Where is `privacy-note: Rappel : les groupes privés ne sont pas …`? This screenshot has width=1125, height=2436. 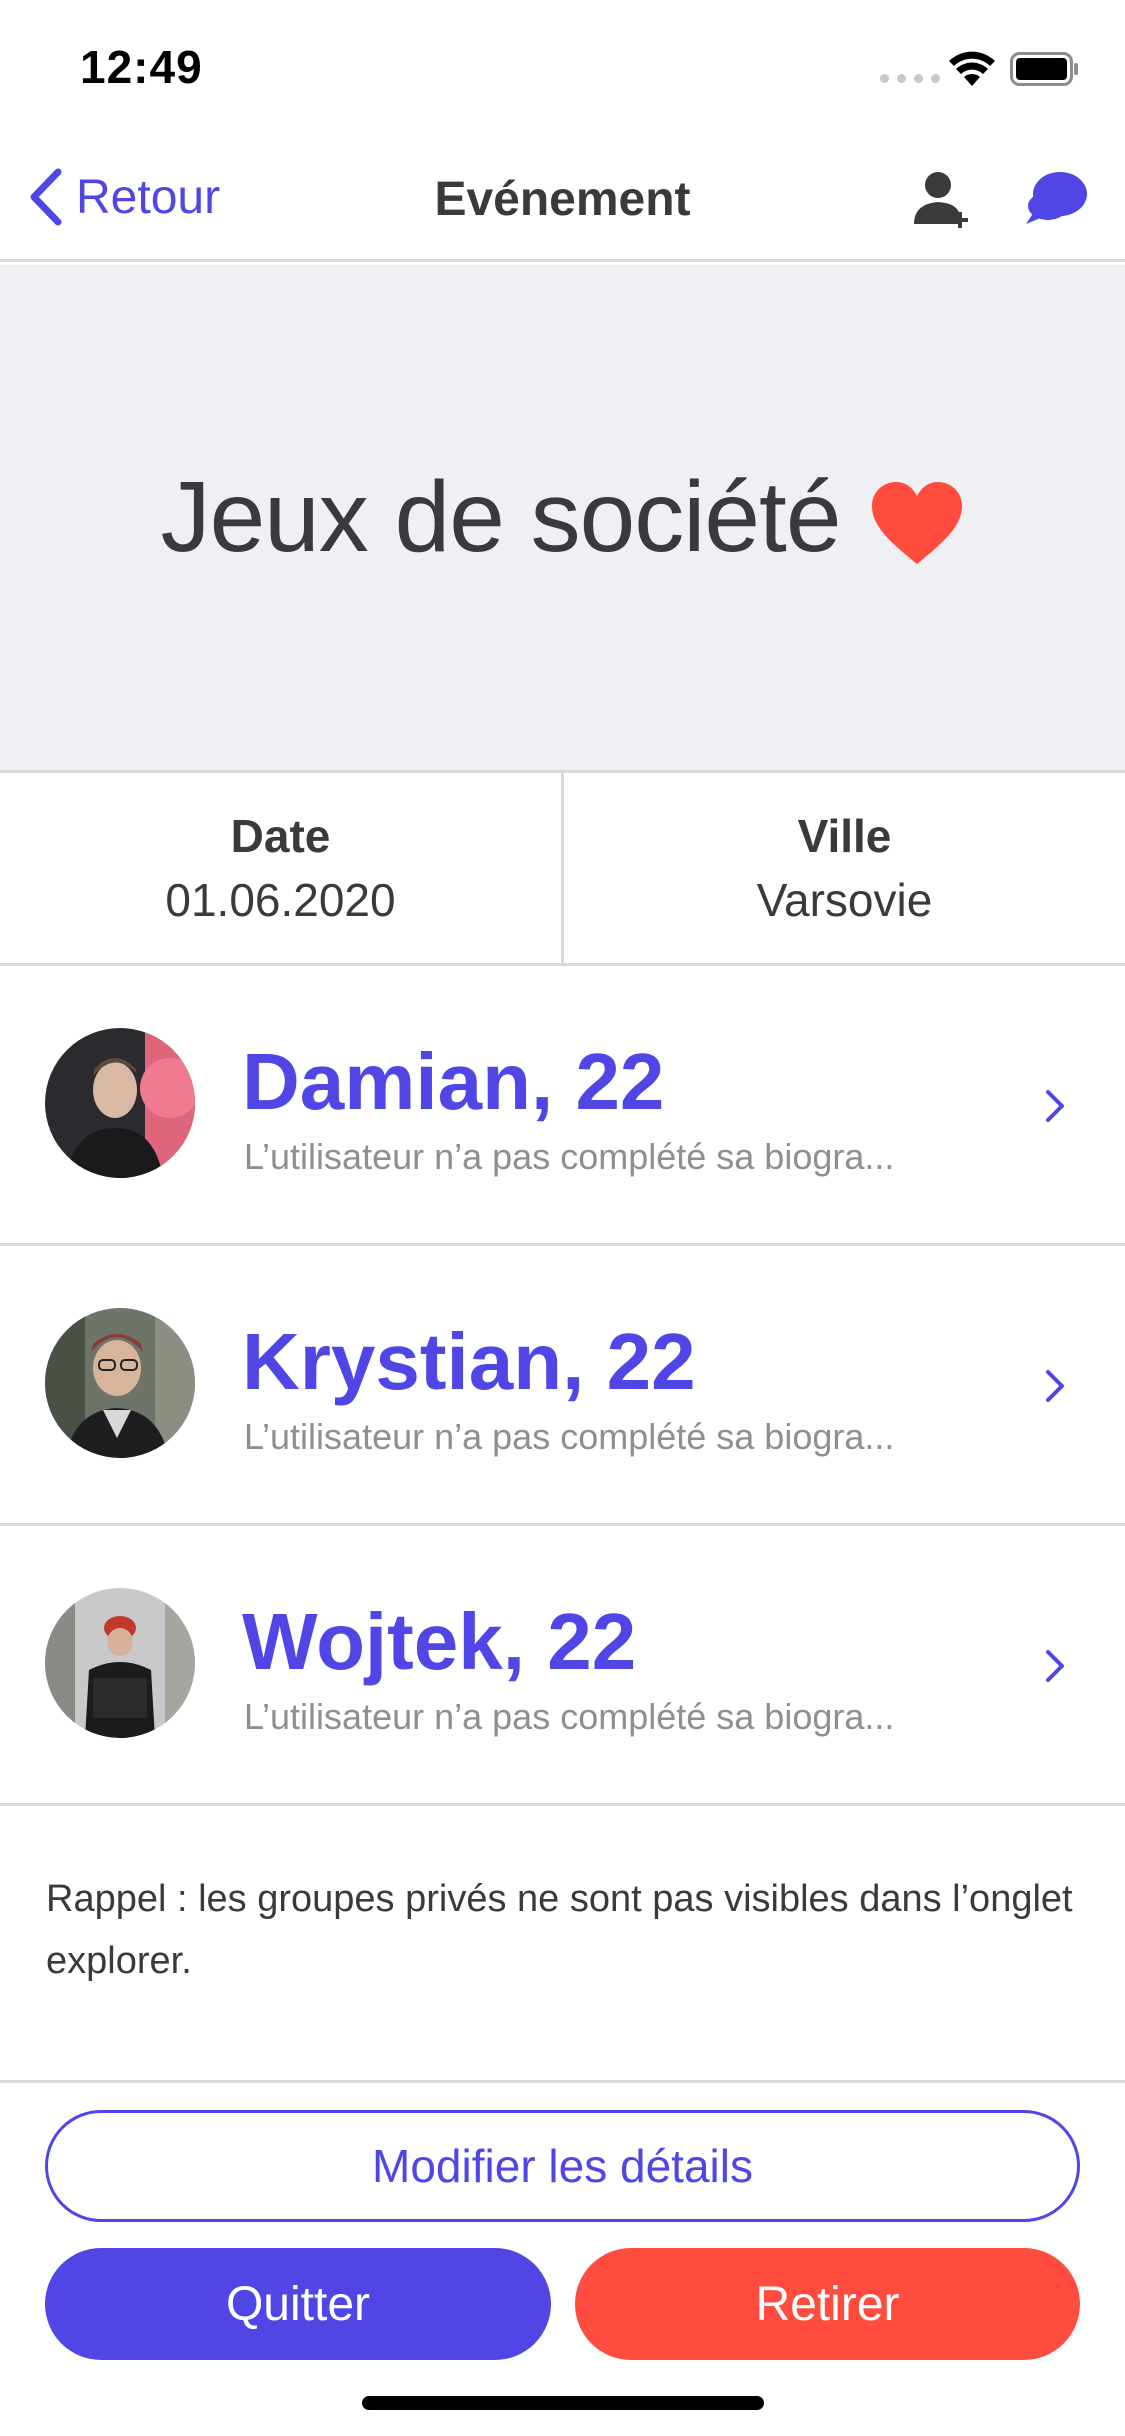
privacy-note: Rappel : les groupes privés ne sont pas … is located at coordinates (559, 1930).